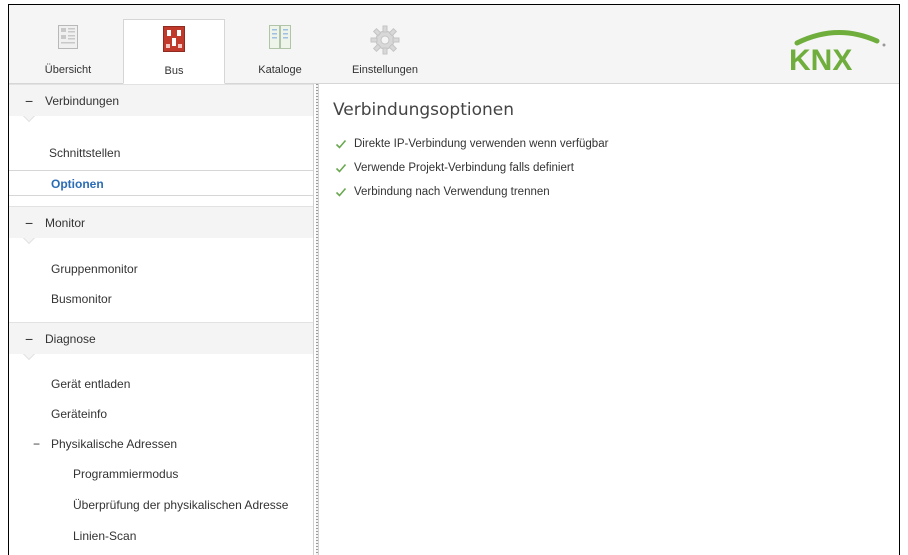 The height and width of the screenshot is (555, 908). I want to click on sidebar-item-gruppenmonitor: Gruppenmonitor, so click(161, 269).